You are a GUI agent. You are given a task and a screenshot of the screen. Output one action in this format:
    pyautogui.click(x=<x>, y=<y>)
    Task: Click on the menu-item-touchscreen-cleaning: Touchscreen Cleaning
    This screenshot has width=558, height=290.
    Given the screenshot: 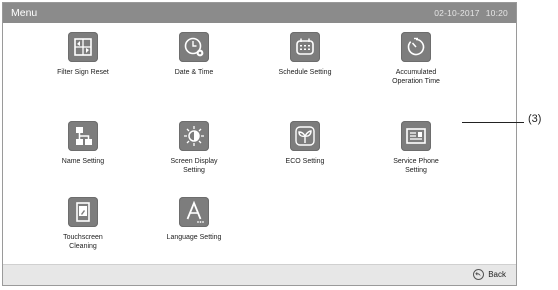 What is the action you would take?
    pyautogui.click(x=83, y=224)
    